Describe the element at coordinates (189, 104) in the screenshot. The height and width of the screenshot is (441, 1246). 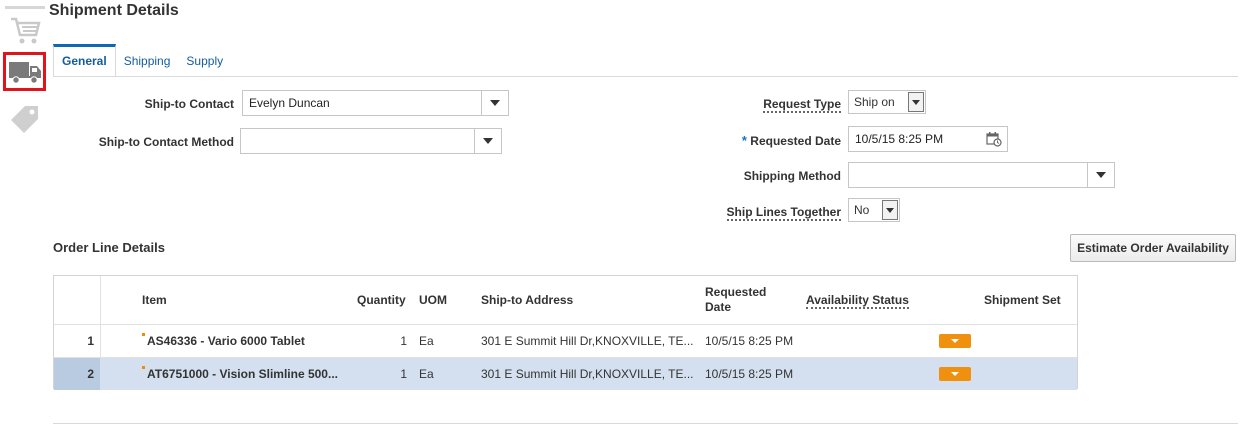
I see `ship-to-contact-label: Ship-to Contact` at that location.